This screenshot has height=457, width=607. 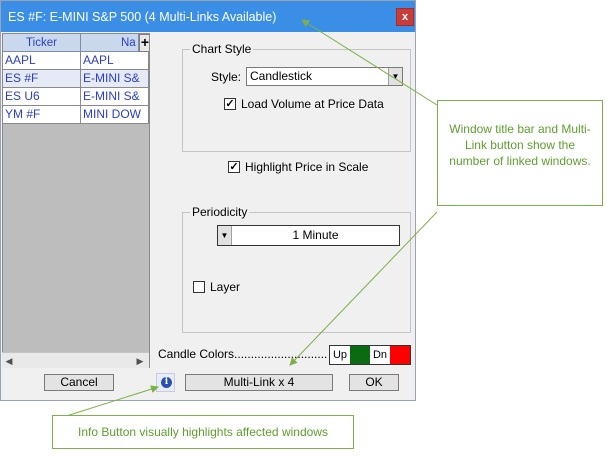 What do you see at coordinates (281, 76) in the screenshot?
I see `style-select-value: Candlestick` at bounding box center [281, 76].